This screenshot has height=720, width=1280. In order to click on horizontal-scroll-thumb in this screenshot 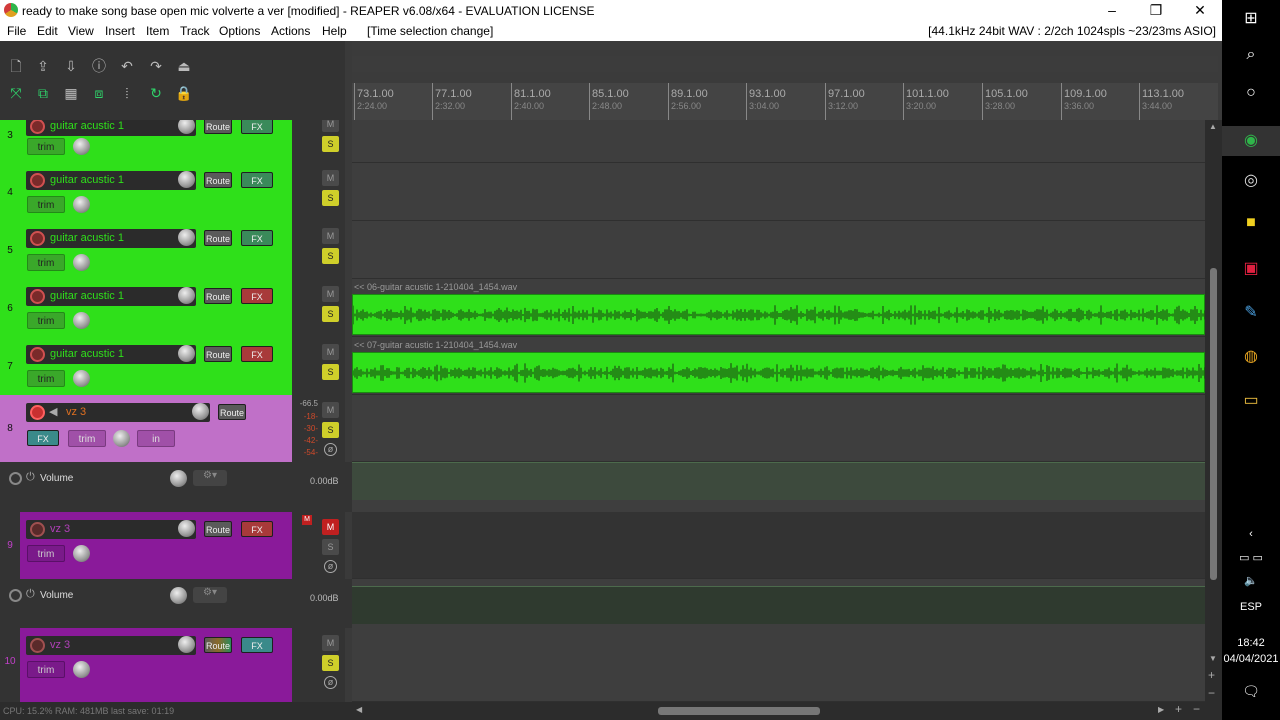, I will do `click(739, 711)`.